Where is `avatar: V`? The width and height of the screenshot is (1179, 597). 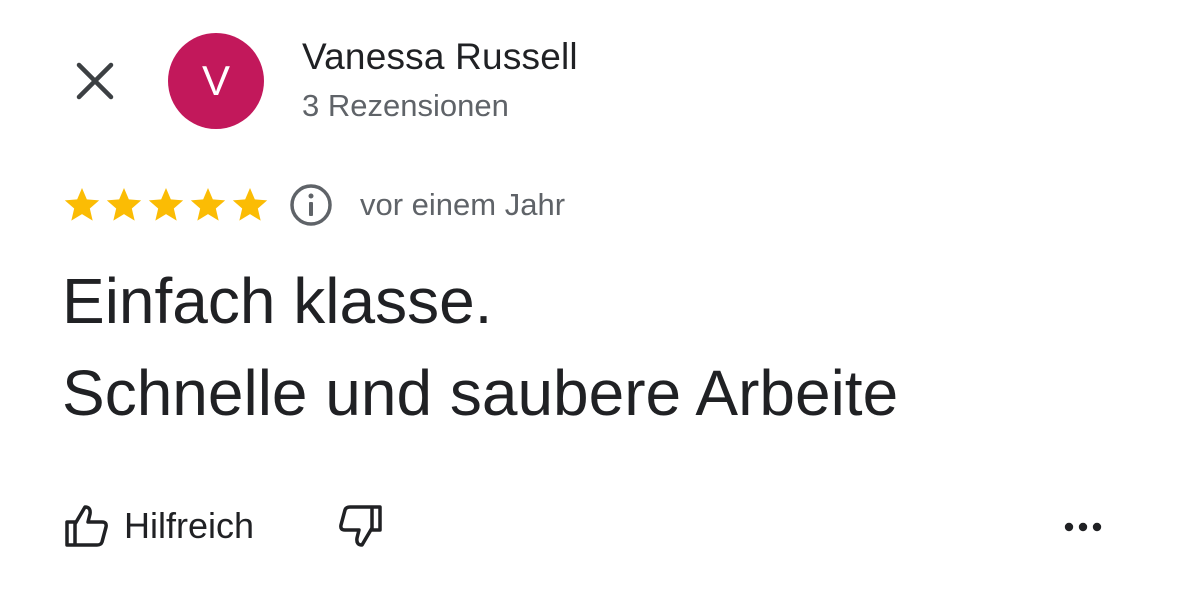 avatar: V is located at coordinates (216, 81).